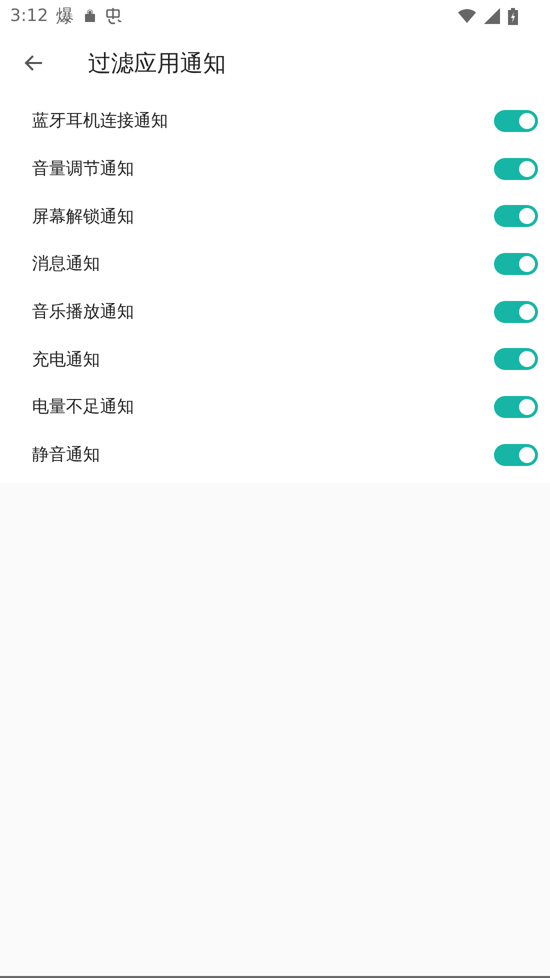 This screenshot has width=550, height=978. Describe the element at coordinates (66, 264) in the screenshot. I see `setting-label: 消息通知` at that location.